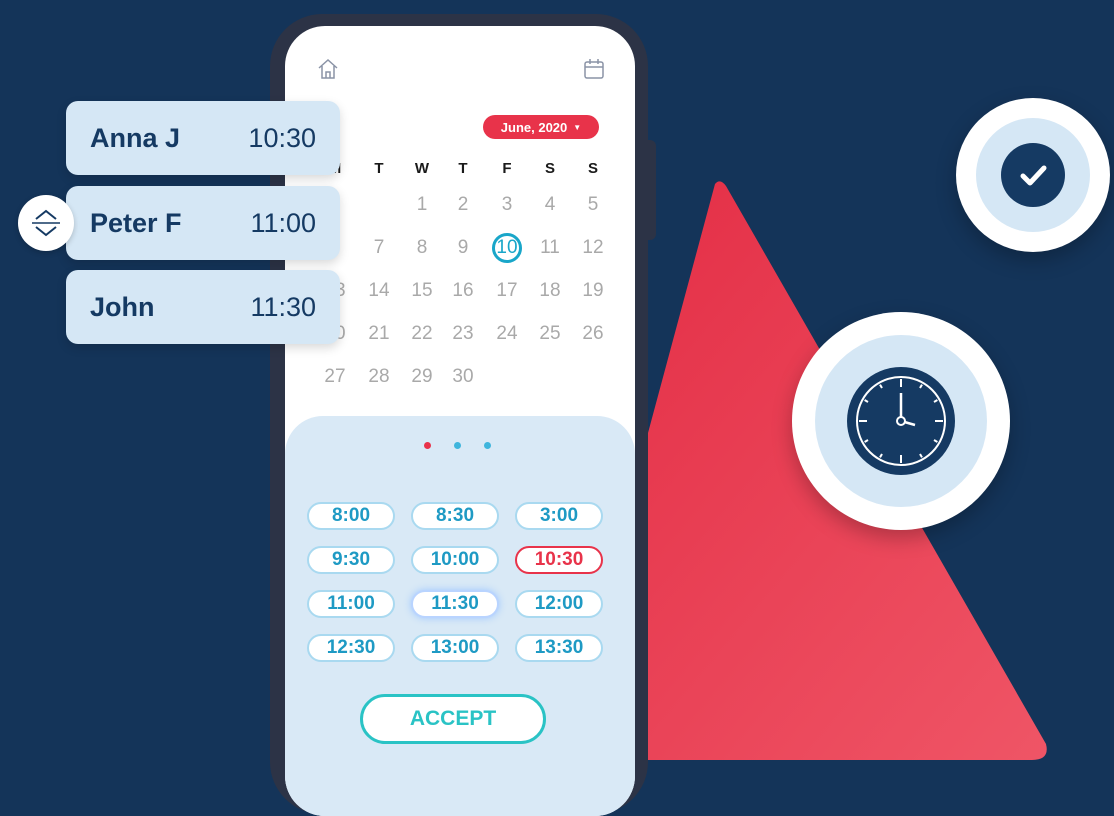 The height and width of the screenshot is (816, 1114). Describe the element at coordinates (455, 560) in the screenshot. I see `time-slot-button: 10:00` at that location.